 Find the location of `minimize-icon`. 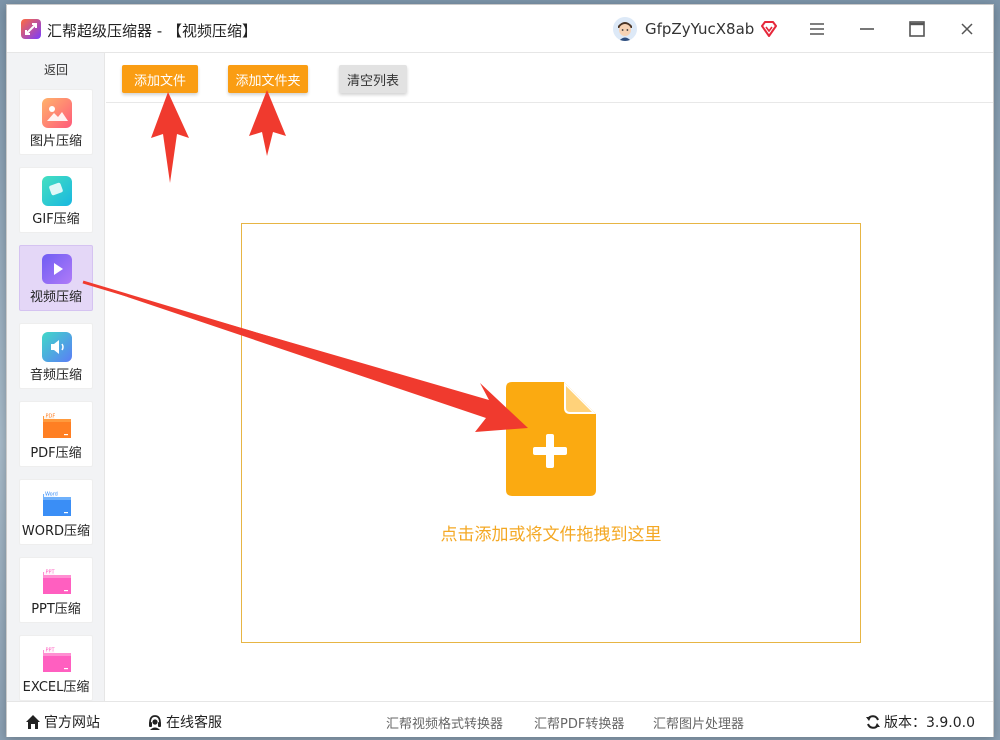

minimize-icon is located at coordinates (867, 29).